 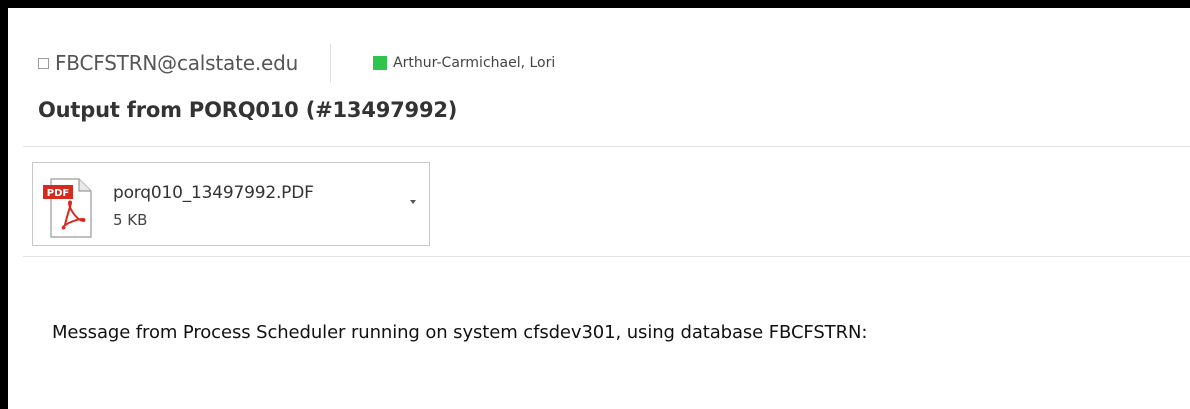 I want to click on sender-email: FBCFSTRN@calstate.edu, so click(x=176, y=63).